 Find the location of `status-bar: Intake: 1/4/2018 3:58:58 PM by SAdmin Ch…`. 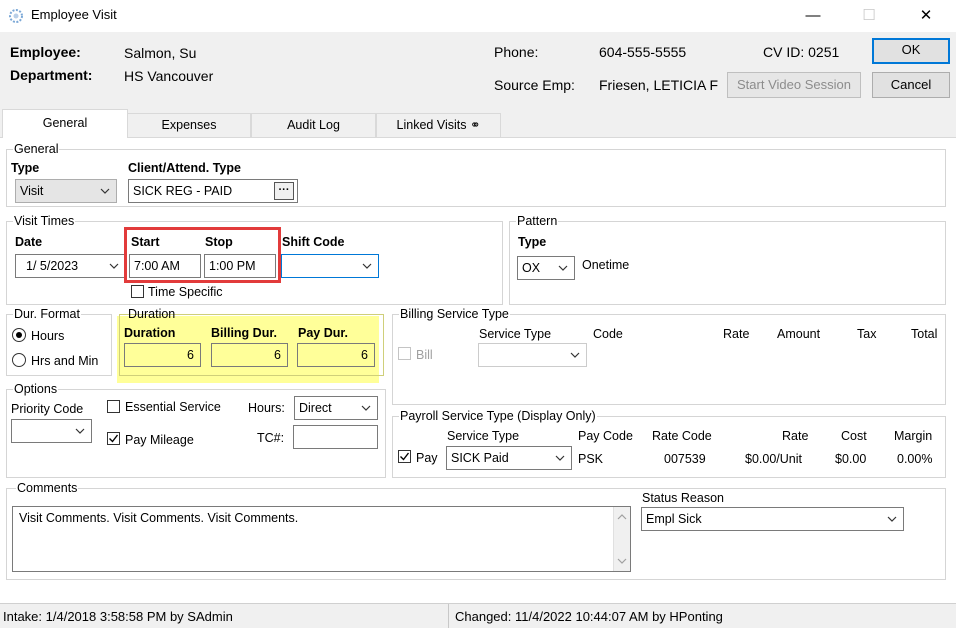

status-bar: Intake: 1/4/2018 3:58:58 PM by SAdmin Ch… is located at coordinates (478, 615).